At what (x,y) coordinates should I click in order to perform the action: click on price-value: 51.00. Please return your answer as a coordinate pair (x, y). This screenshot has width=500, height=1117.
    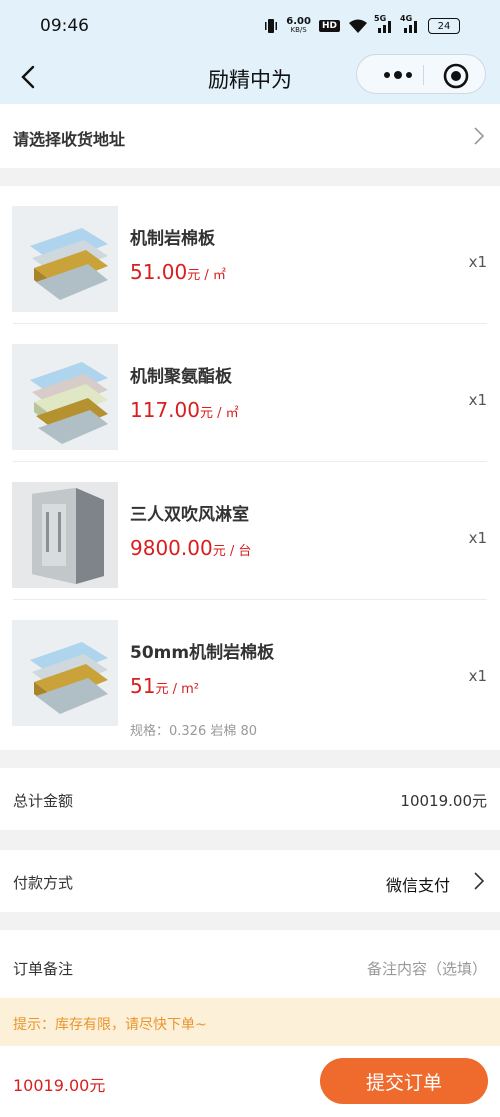
    Looking at the image, I should click on (159, 272).